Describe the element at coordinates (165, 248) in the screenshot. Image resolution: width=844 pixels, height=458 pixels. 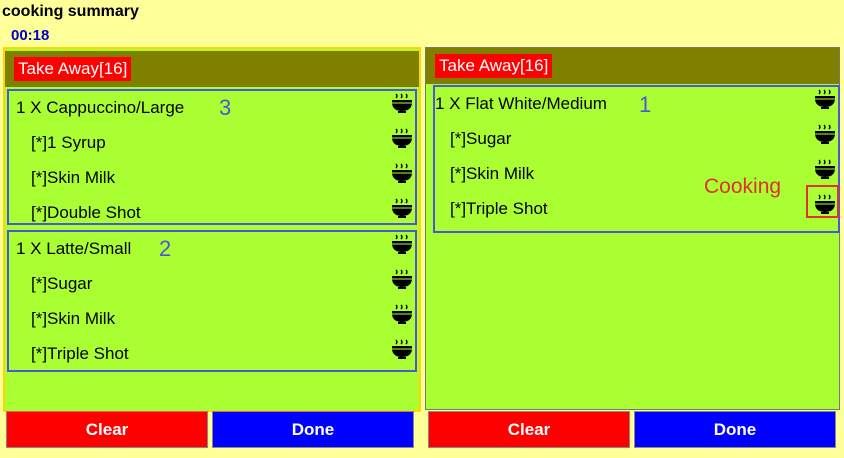
I see `sequence-number: 2` at that location.